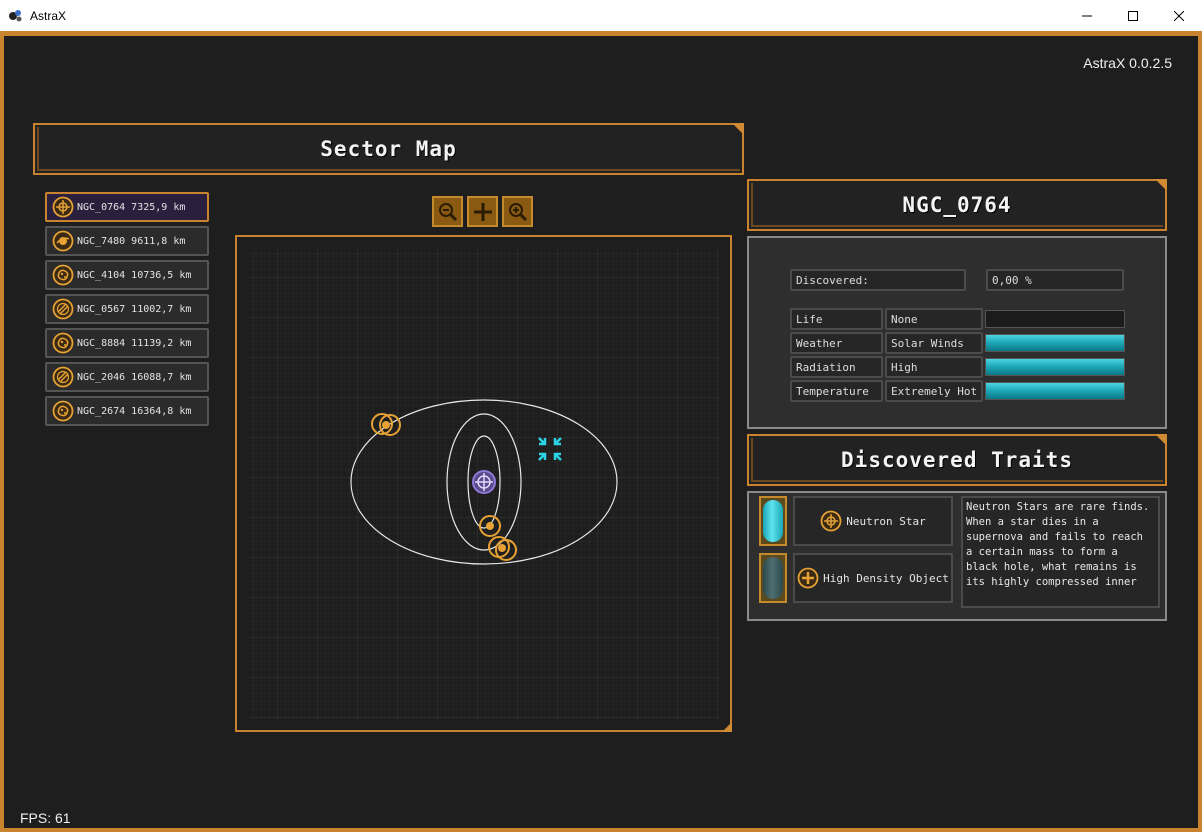 The width and height of the screenshot is (1202, 832). I want to click on traits-title: Discovered Traits, so click(957, 460).